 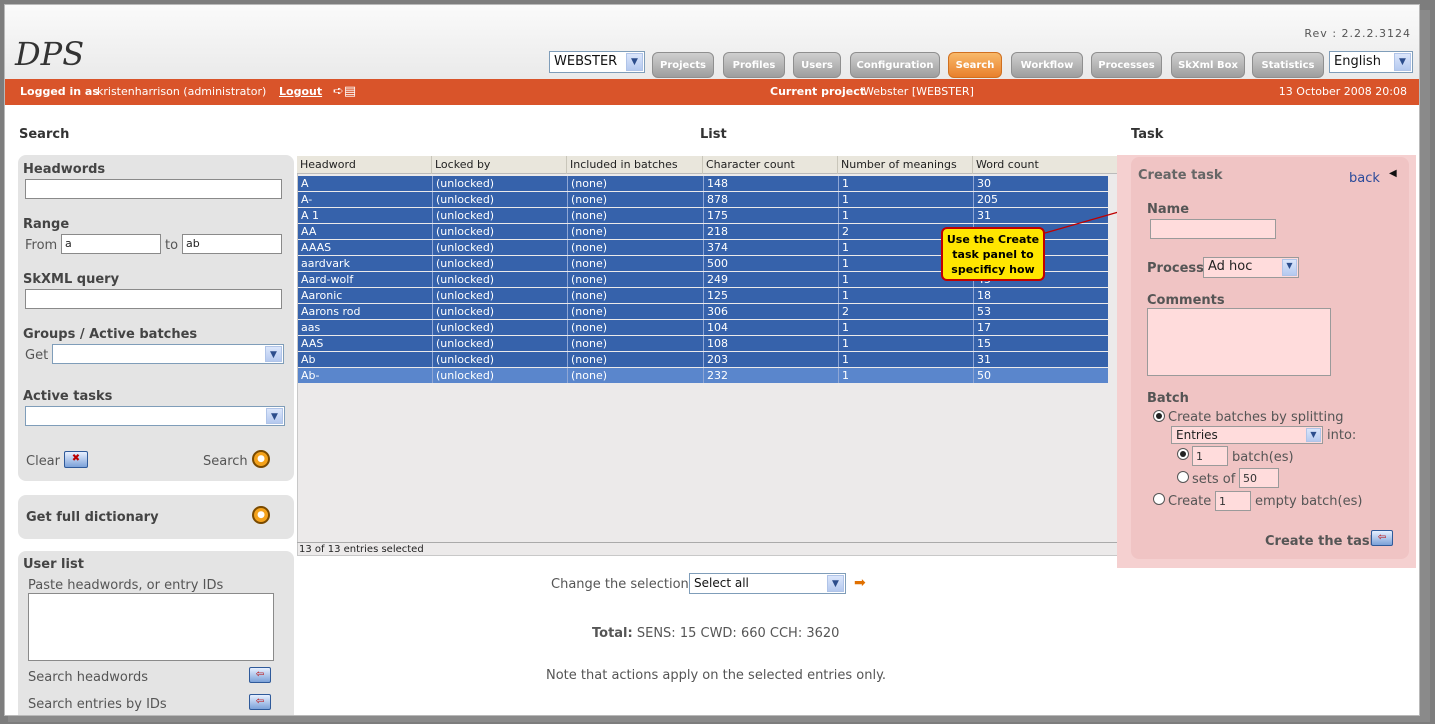 I want to click on project-select: WEBSTER ▼, so click(x=597, y=62).